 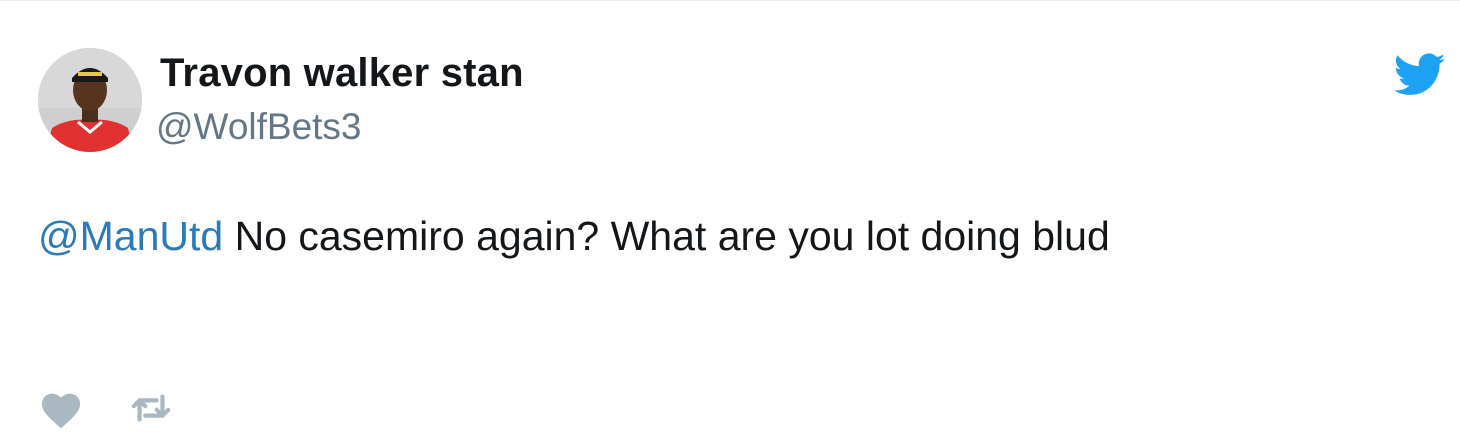 I want to click on retweet-icon, so click(x=151, y=408).